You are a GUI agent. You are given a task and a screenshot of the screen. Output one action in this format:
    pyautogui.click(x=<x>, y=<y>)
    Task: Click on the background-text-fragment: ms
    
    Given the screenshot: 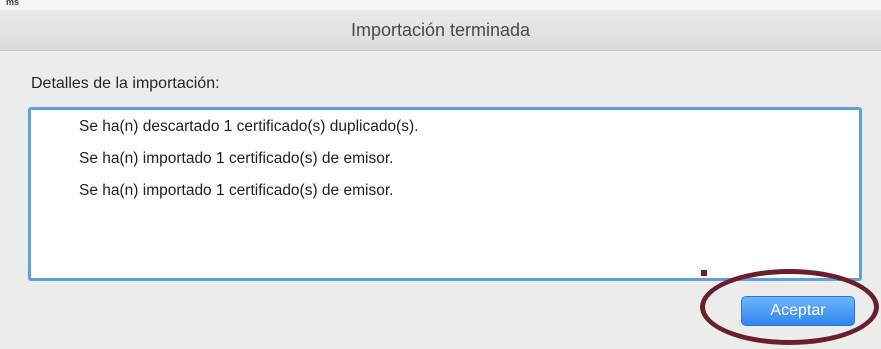 What is the action you would take?
    pyautogui.click(x=13, y=3)
    